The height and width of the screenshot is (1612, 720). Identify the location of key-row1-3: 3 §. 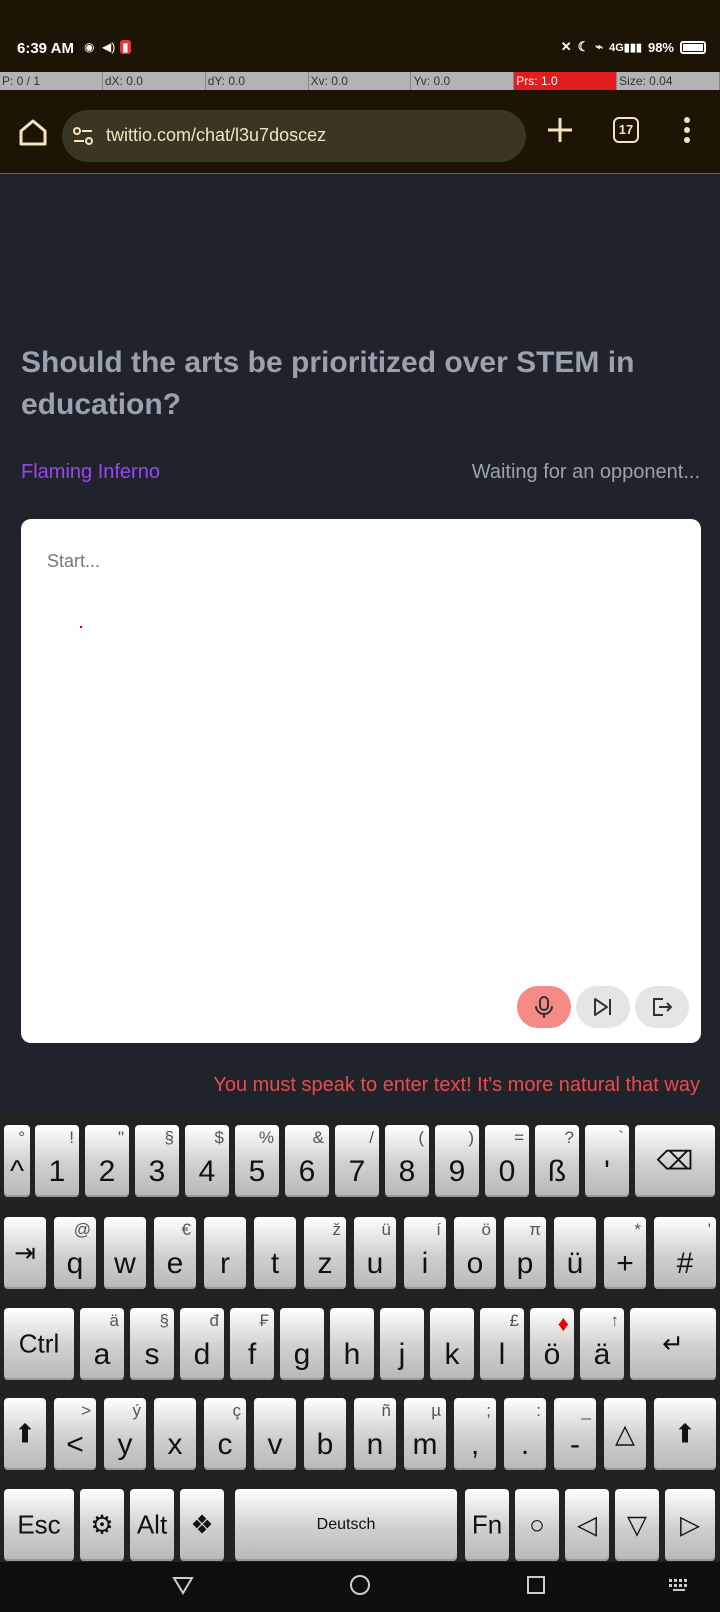
(157, 1161).